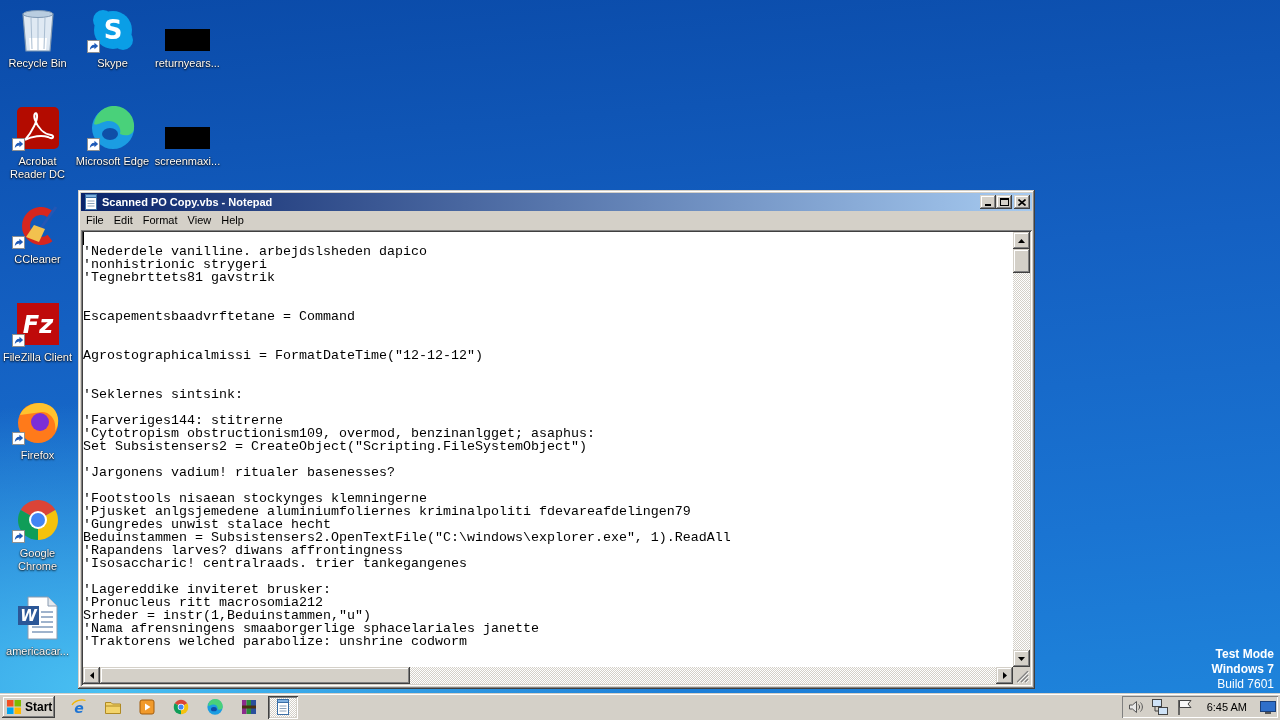  Describe the element at coordinates (207, 524) in the screenshot. I see `code-line: 'Gungredes unwist stalace hecht` at that location.